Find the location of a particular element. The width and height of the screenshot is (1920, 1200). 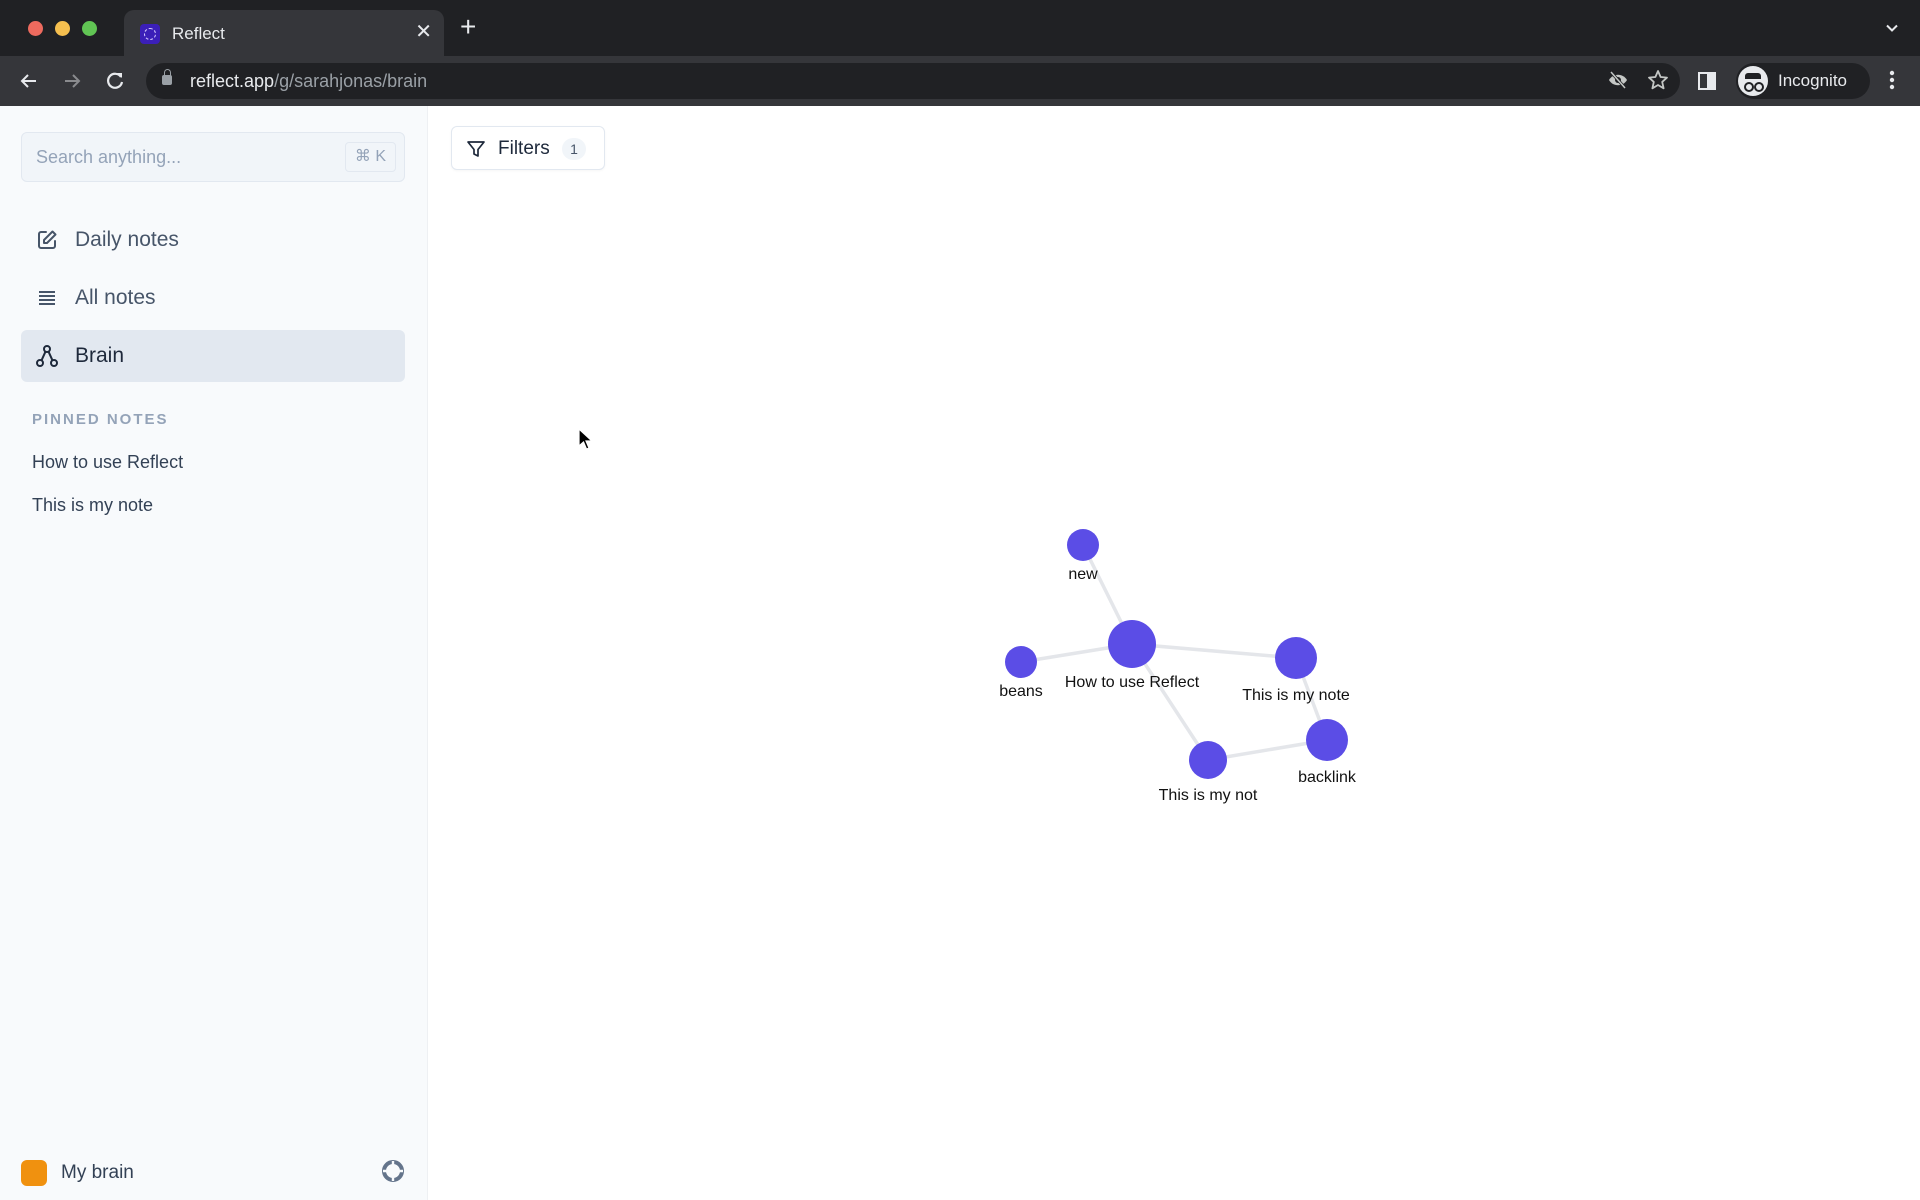

filters-button: Filters 1 is located at coordinates (528, 148).